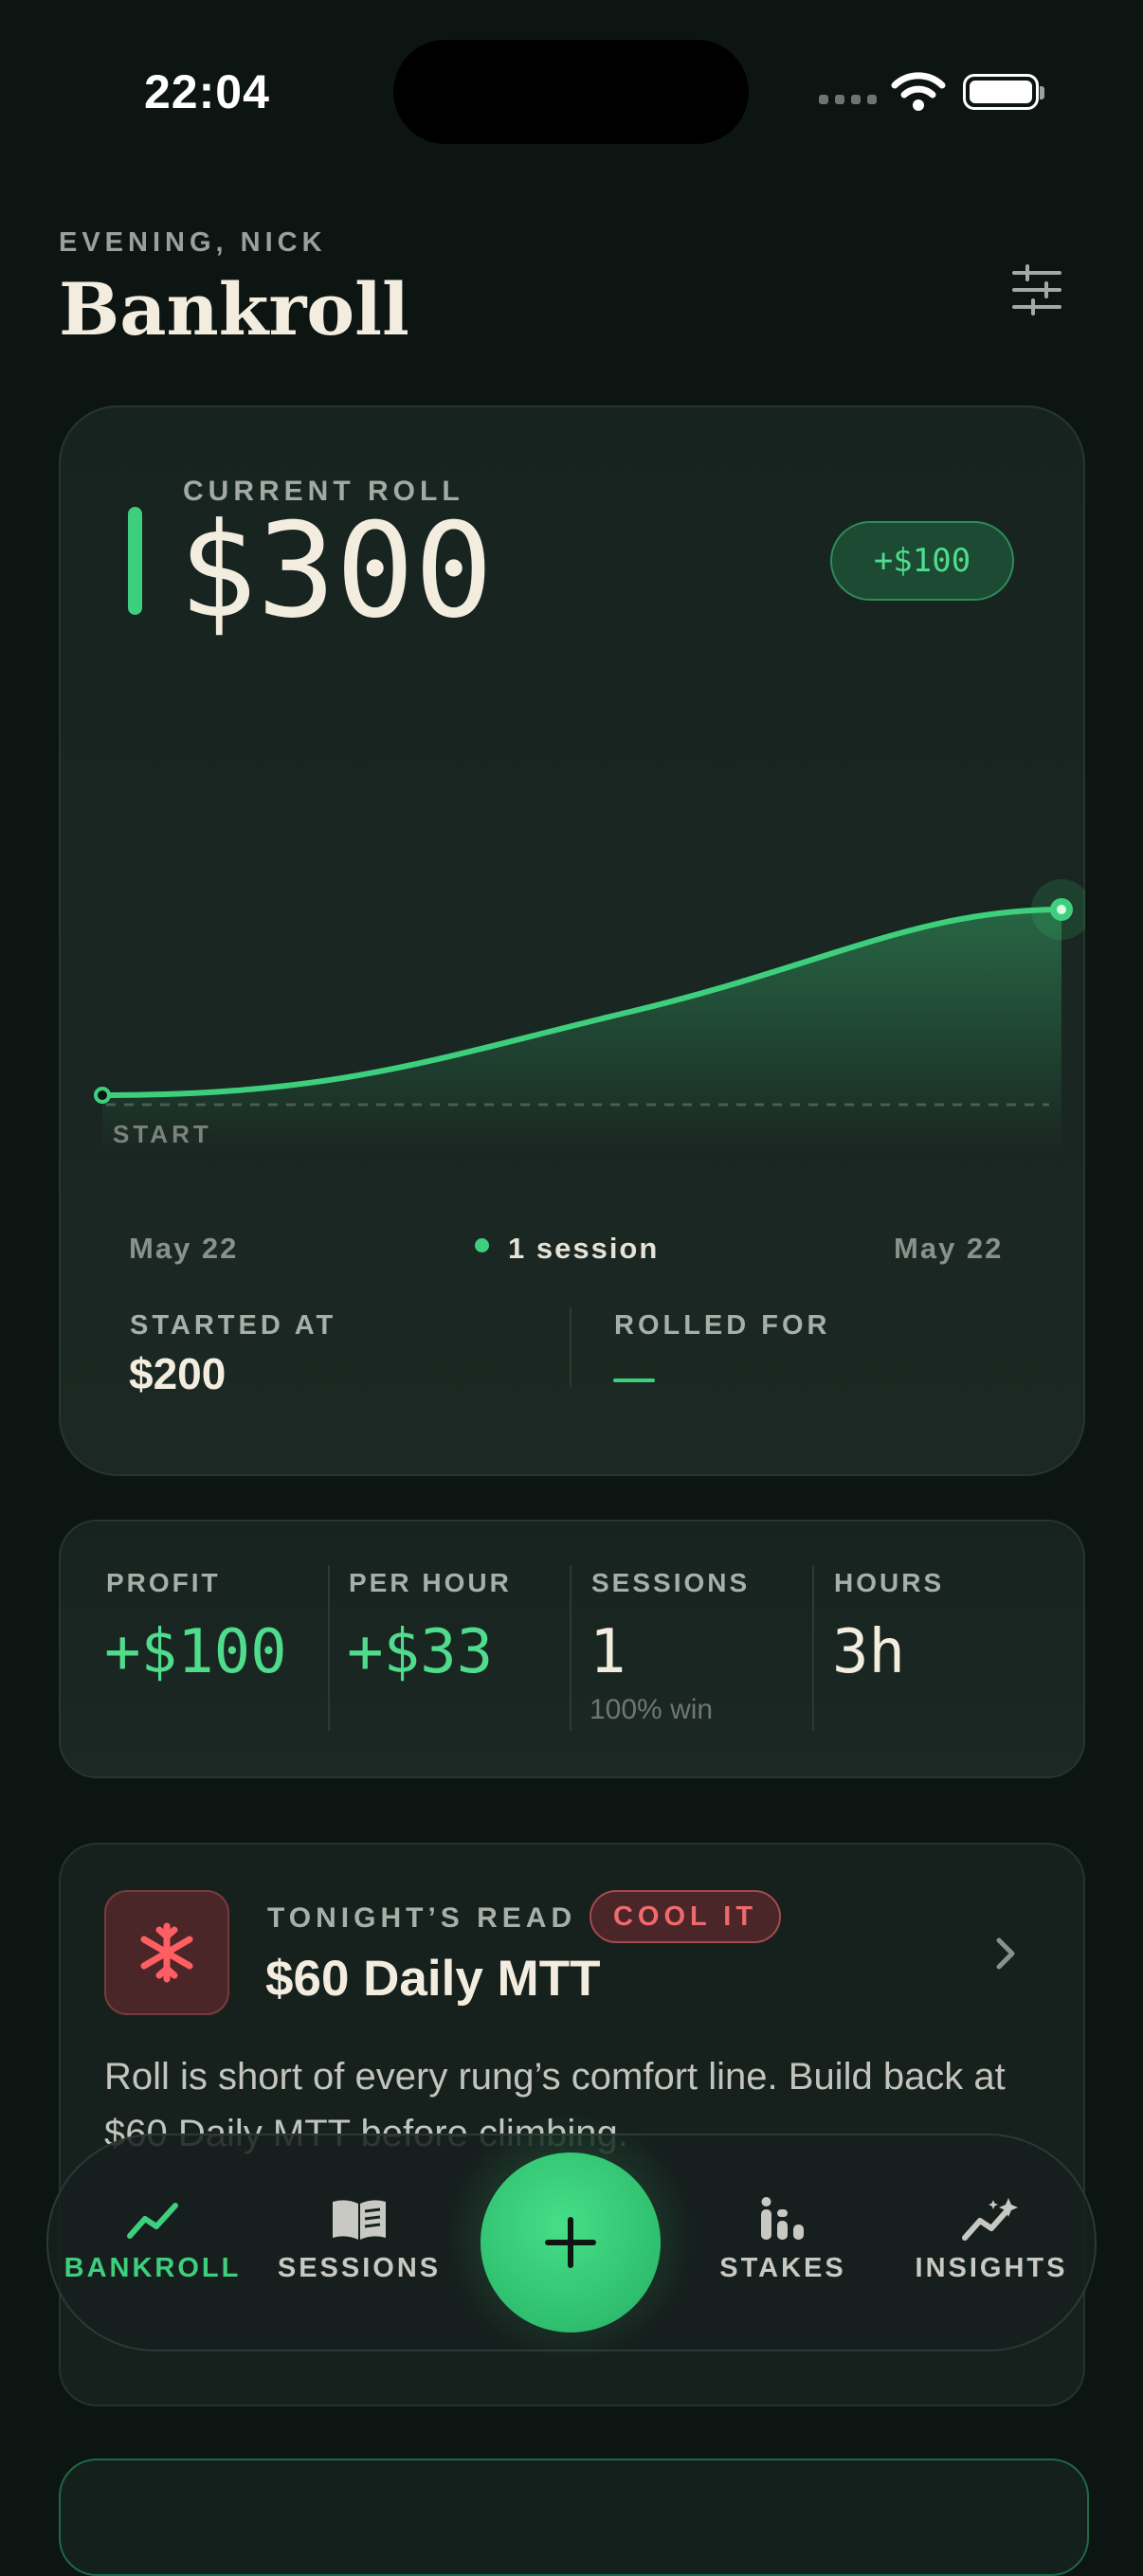 This screenshot has width=1143, height=2576. I want to click on stat-sessions-win-rate: 100% win, so click(652, 1709).